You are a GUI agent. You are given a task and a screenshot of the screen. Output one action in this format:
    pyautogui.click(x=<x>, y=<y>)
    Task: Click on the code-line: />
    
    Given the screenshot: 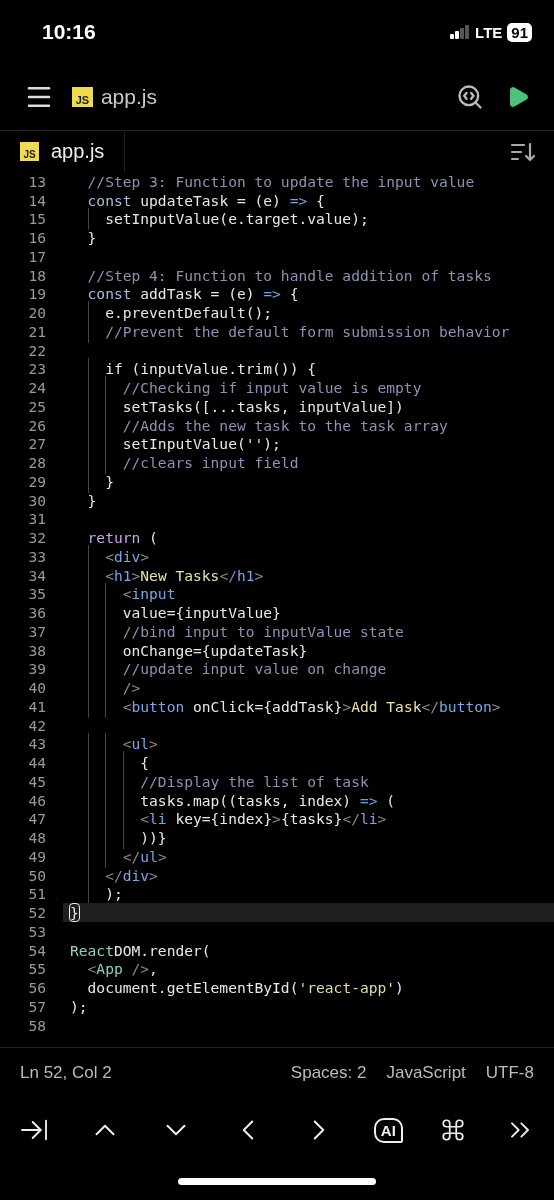 What is the action you would take?
    pyautogui.click(x=131, y=688)
    